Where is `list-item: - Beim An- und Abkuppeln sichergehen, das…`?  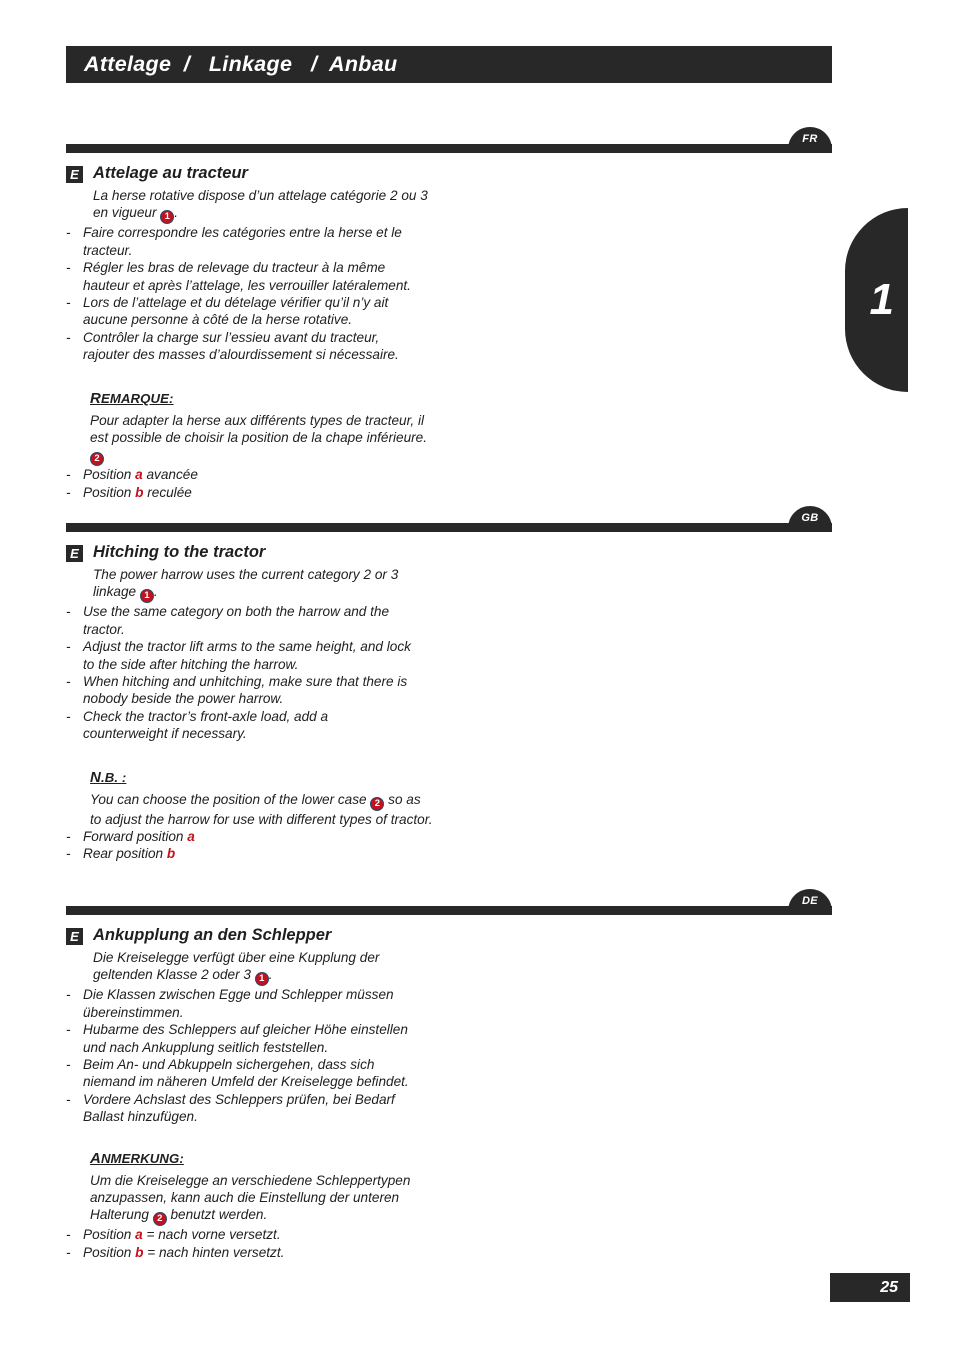 list-item: - Beim An- und Abkuppeln sichergehen, das… is located at coordinates (239, 1073).